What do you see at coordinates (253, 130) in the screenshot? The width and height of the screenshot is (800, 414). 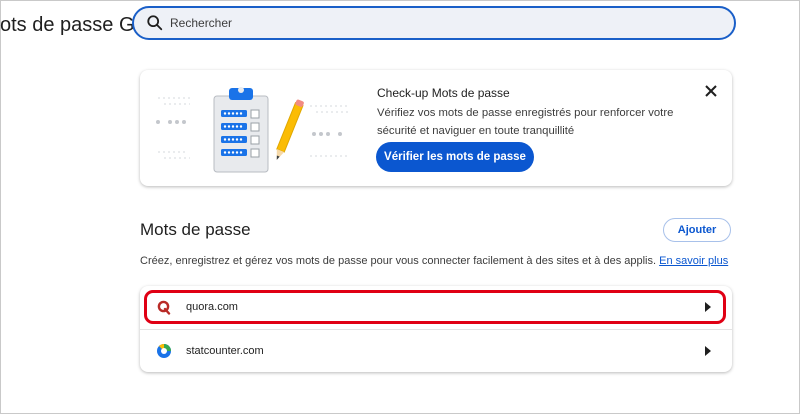 I see `password-checkup-illustration` at bounding box center [253, 130].